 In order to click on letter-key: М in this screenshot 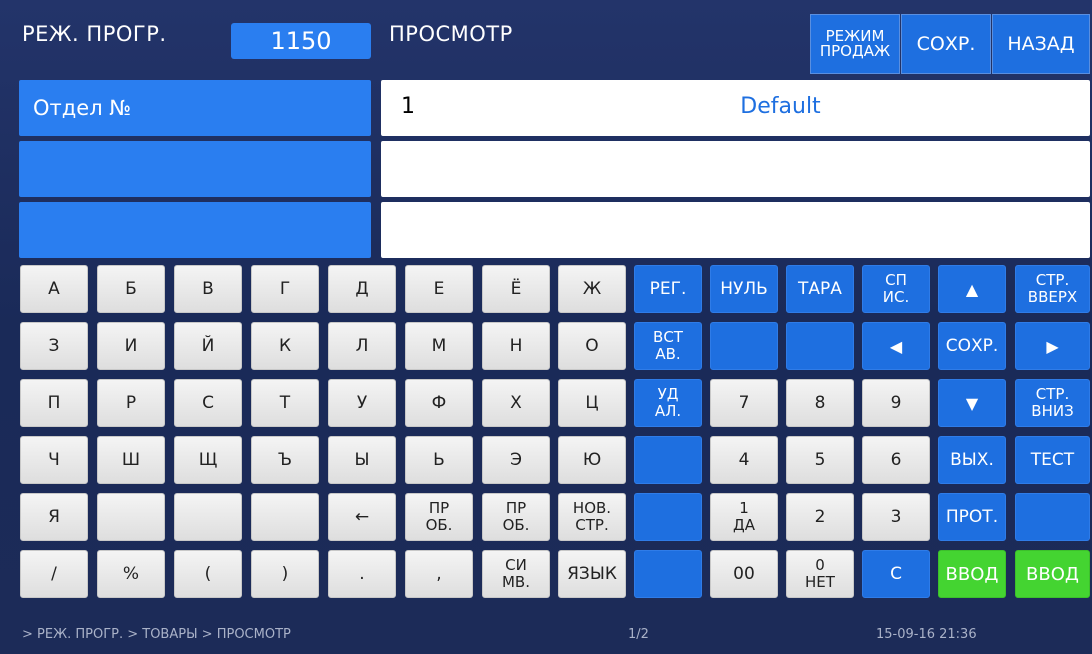, I will do `click(439, 346)`.